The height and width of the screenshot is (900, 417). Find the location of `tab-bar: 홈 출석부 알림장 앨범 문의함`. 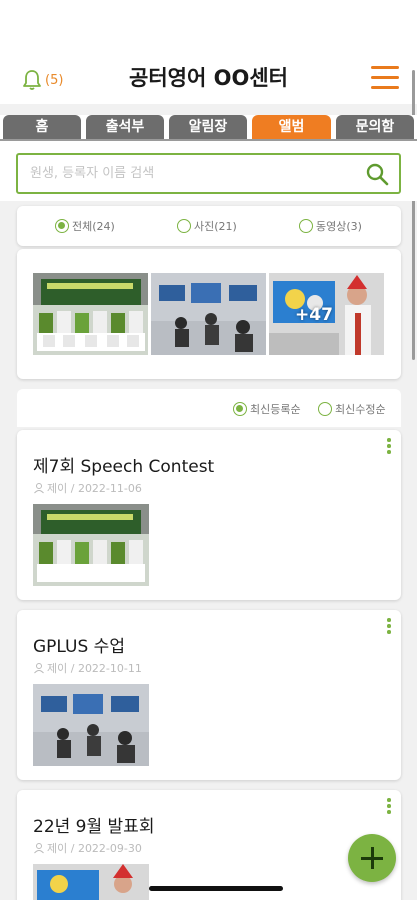

tab-bar: 홈 출석부 알림장 앨범 문의함 is located at coordinates (208, 128).